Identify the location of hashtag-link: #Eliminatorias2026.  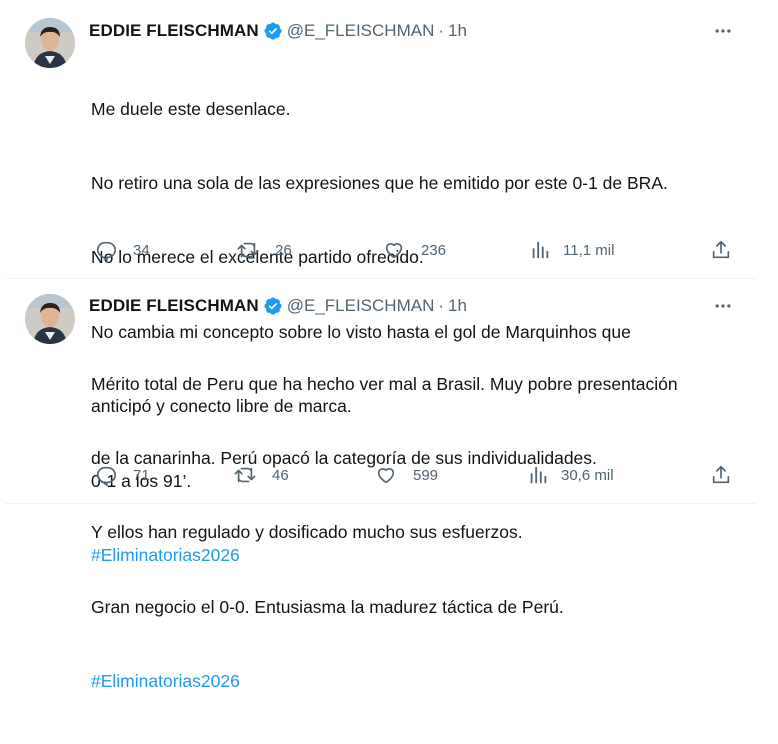
(416, 681).